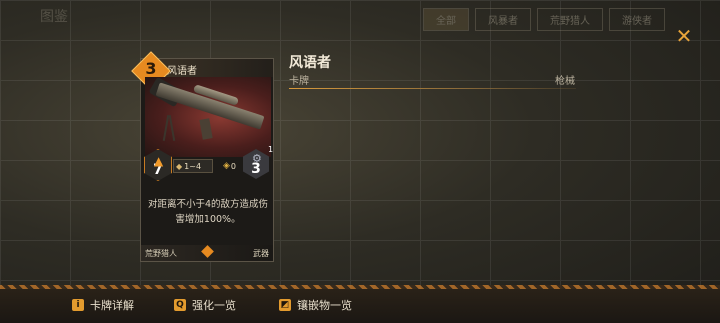 The width and height of the screenshot is (720, 323). I want to click on card-cost: 3, so click(151, 68).